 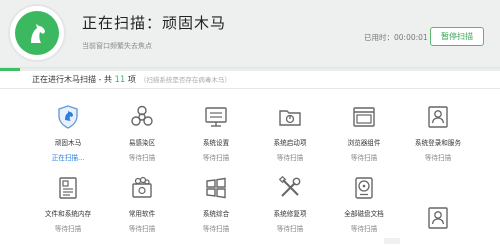 I want to click on scan-item-label: 系统启动项, so click(x=290, y=143).